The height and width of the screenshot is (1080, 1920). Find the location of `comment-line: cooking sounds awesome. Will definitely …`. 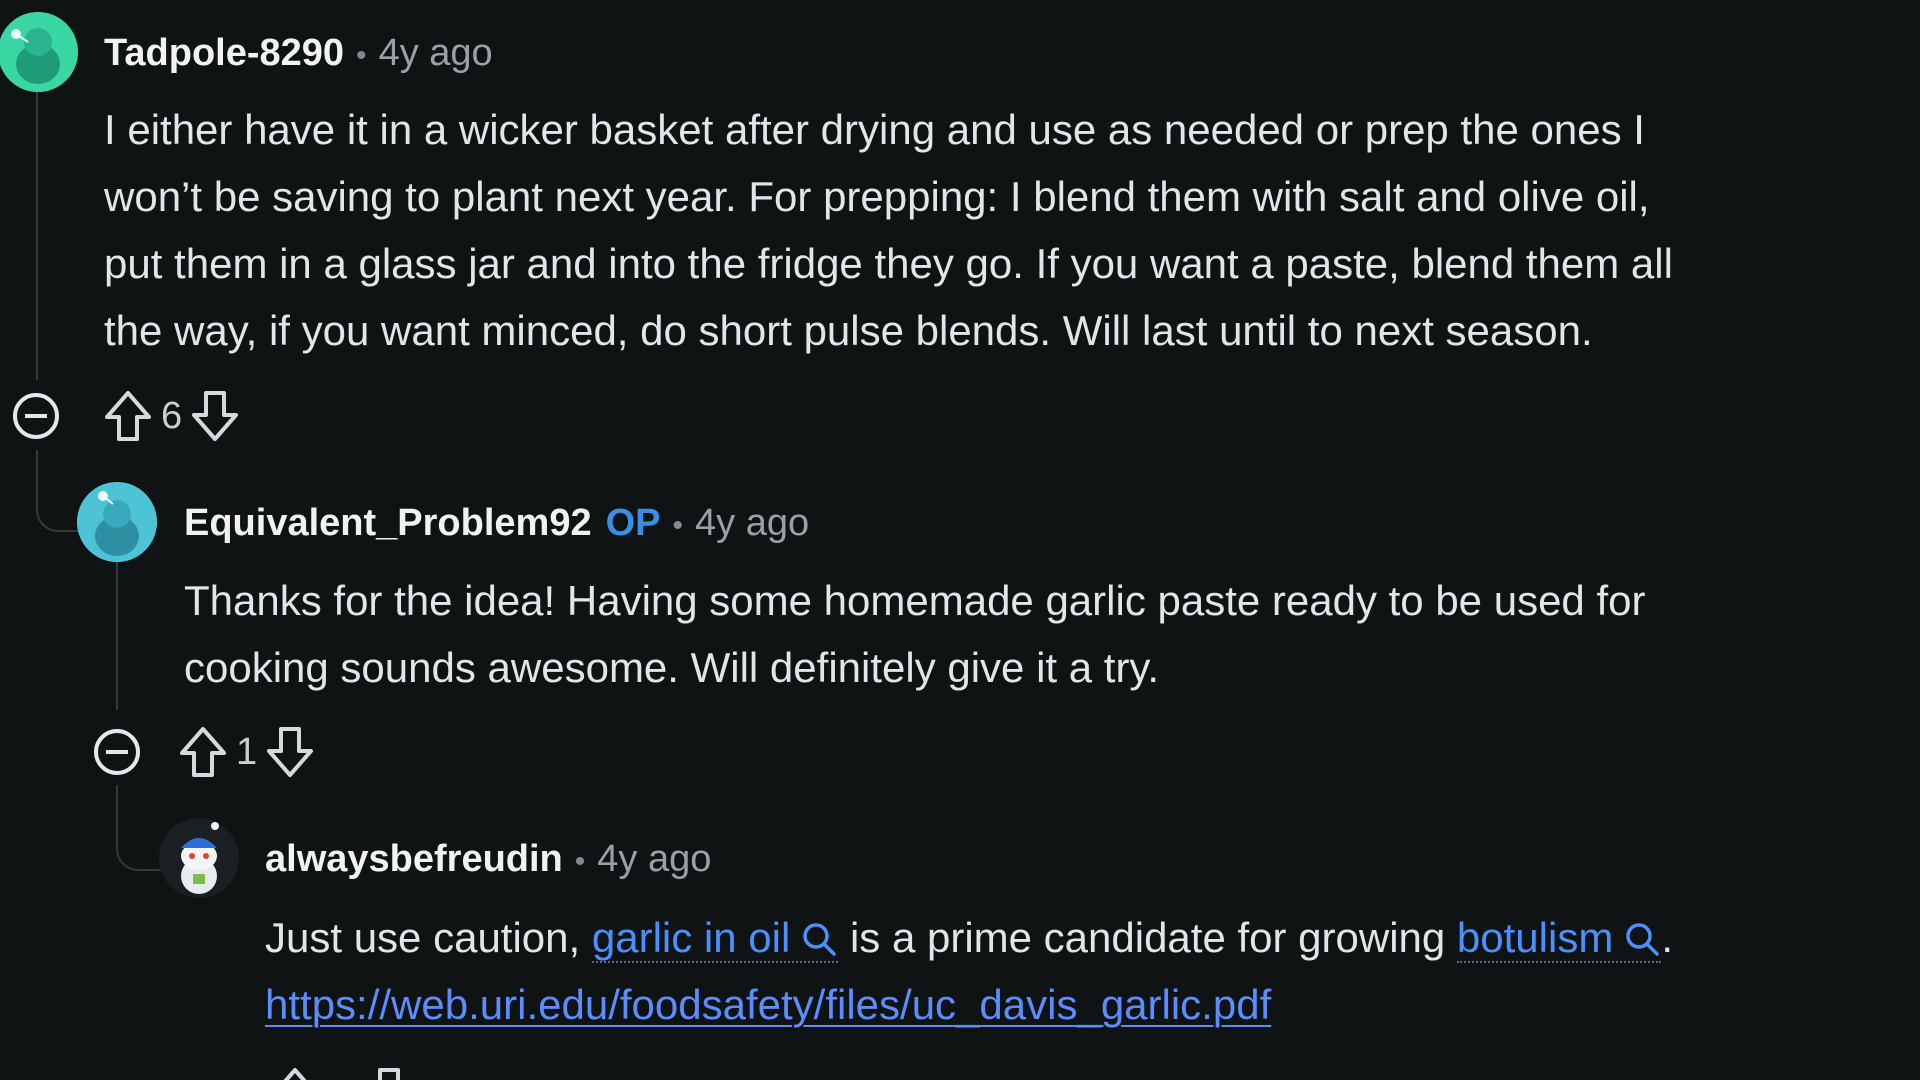

comment-line: cooking sounds awesome. Will definitely … is located at coordinates (671, 667).